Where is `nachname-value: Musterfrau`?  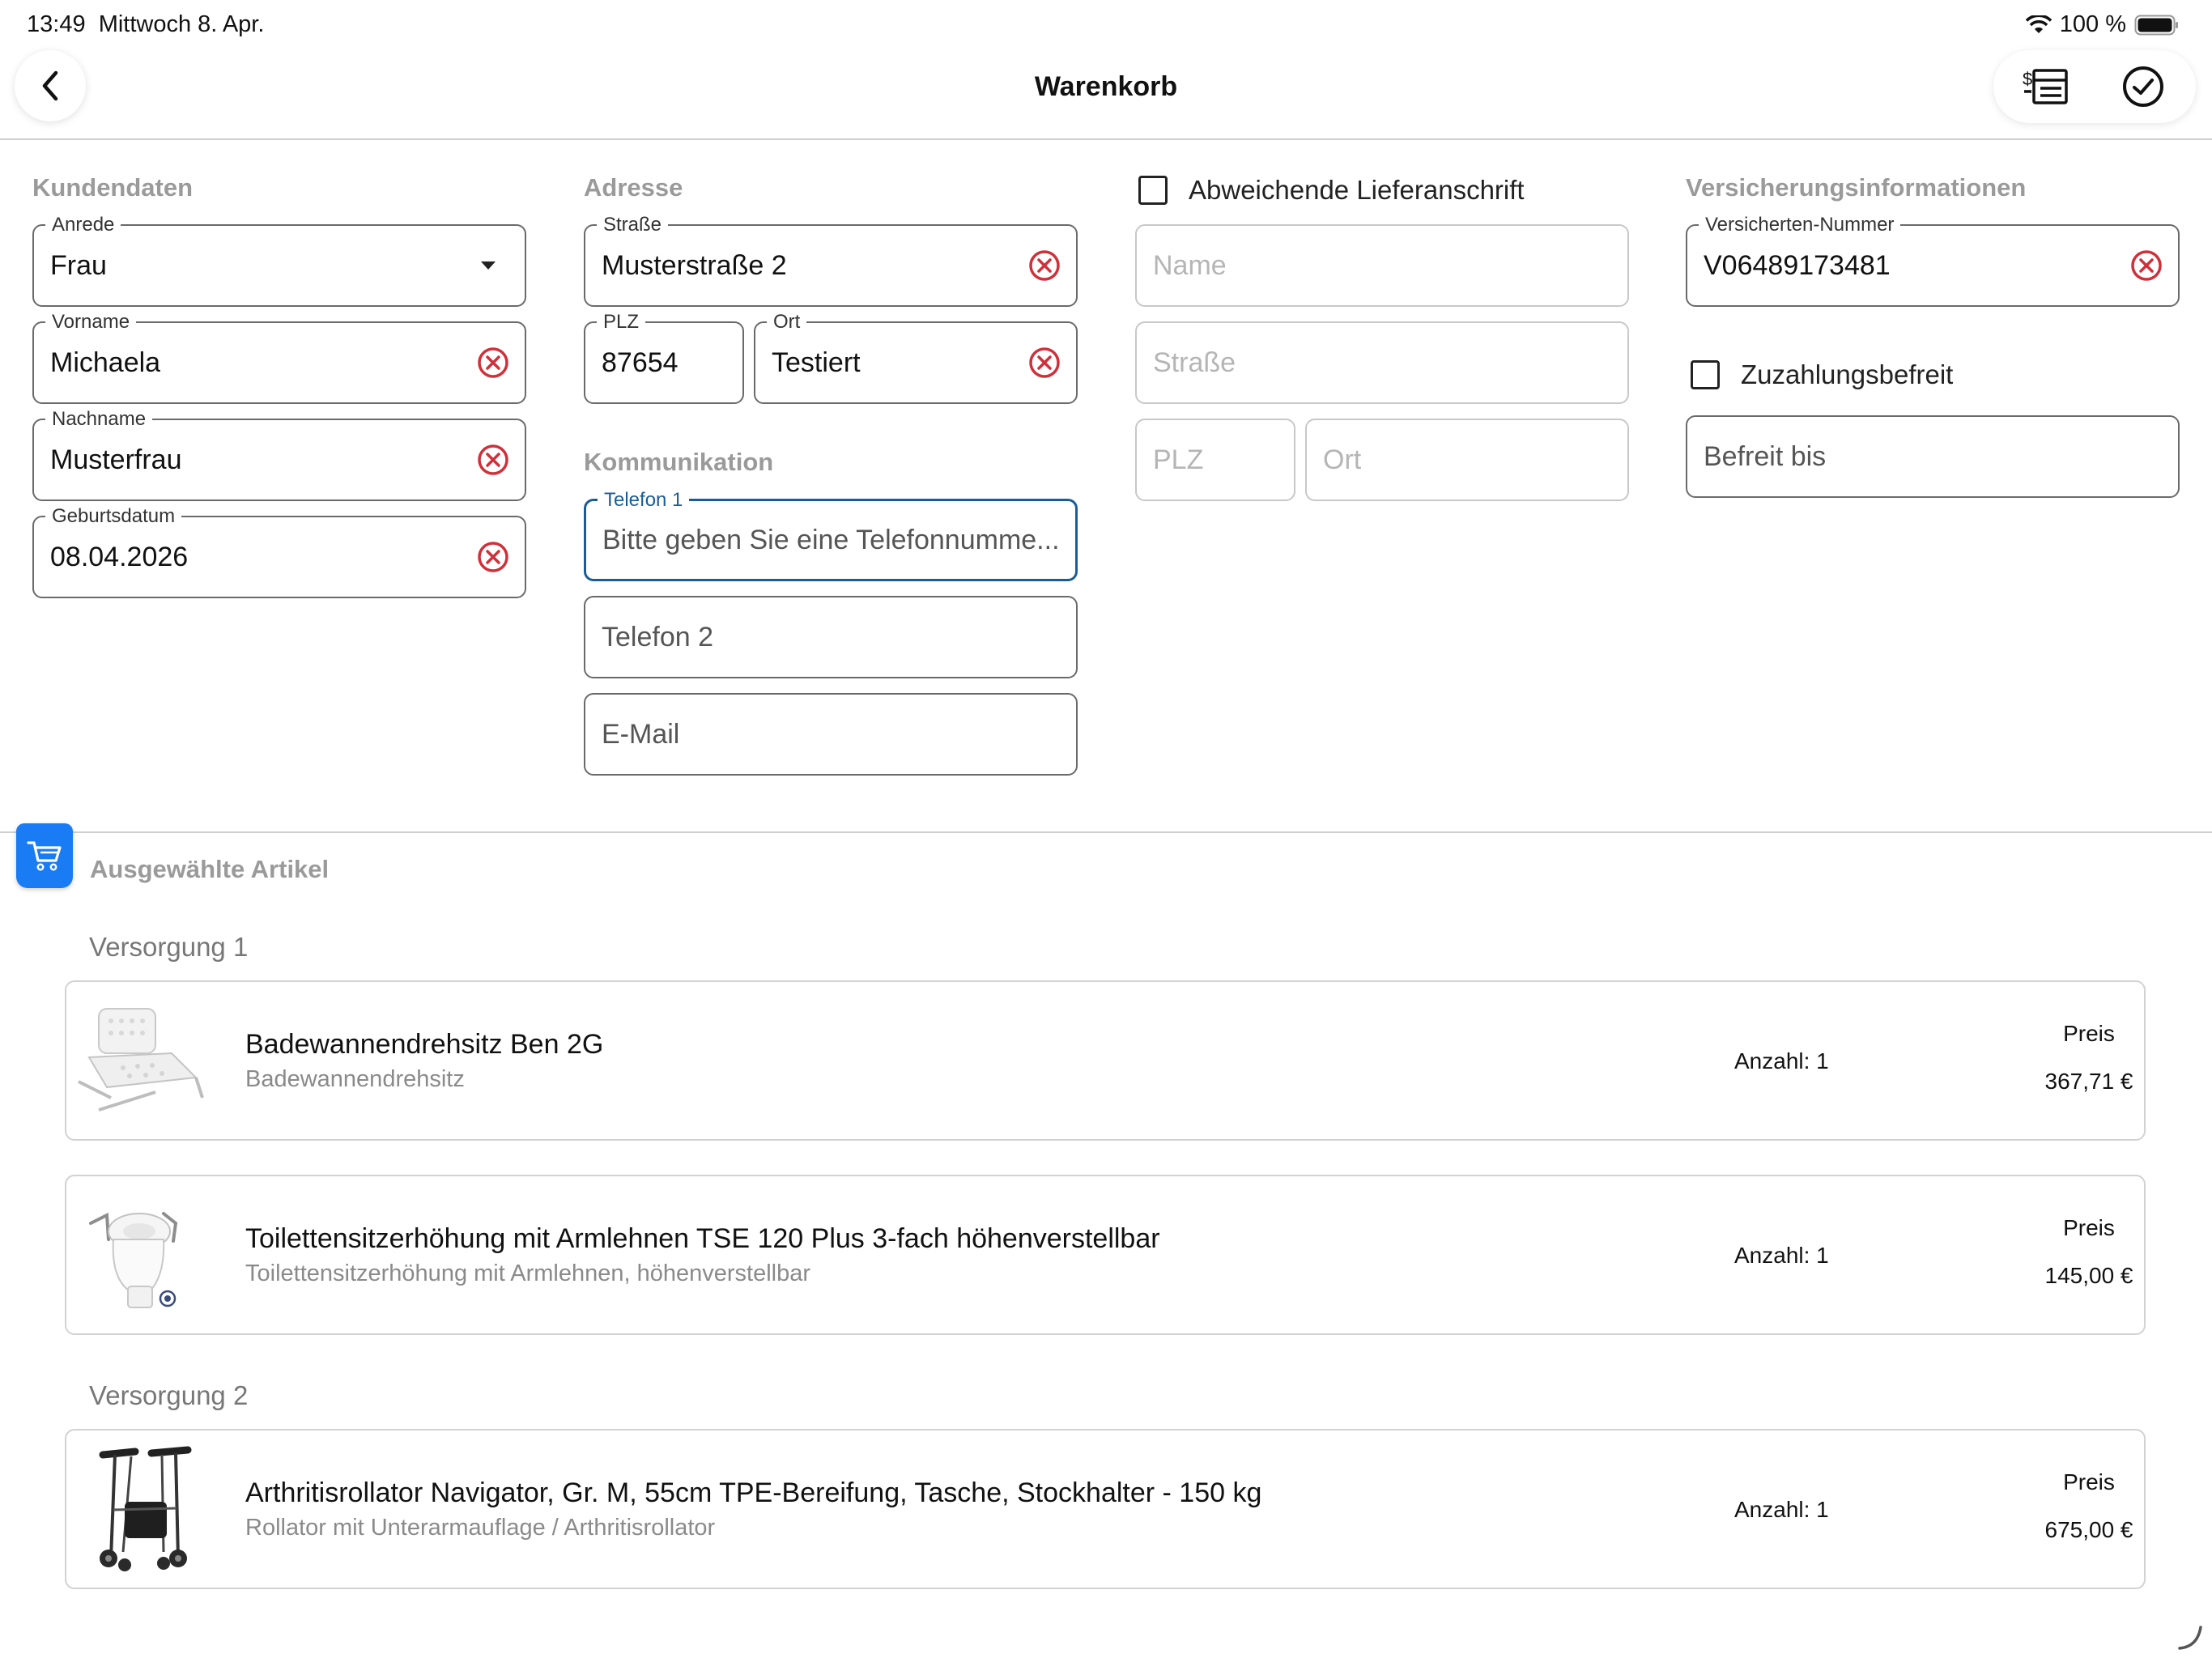 nachname-value: Musterfrau is located at coordinates (116, 459).